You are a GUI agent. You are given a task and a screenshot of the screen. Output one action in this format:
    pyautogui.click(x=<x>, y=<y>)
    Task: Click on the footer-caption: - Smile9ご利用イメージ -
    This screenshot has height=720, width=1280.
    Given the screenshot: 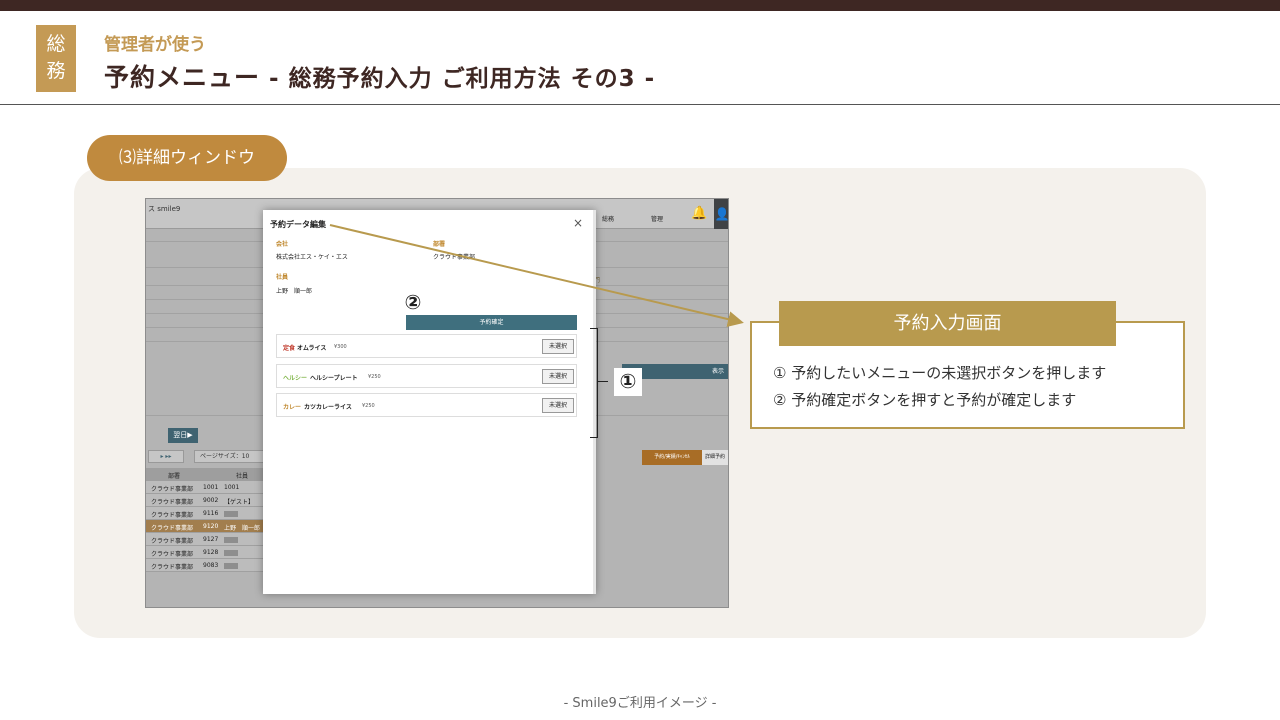 What is the action you would take?
    pyautogui.click(x=640, y=703)
    